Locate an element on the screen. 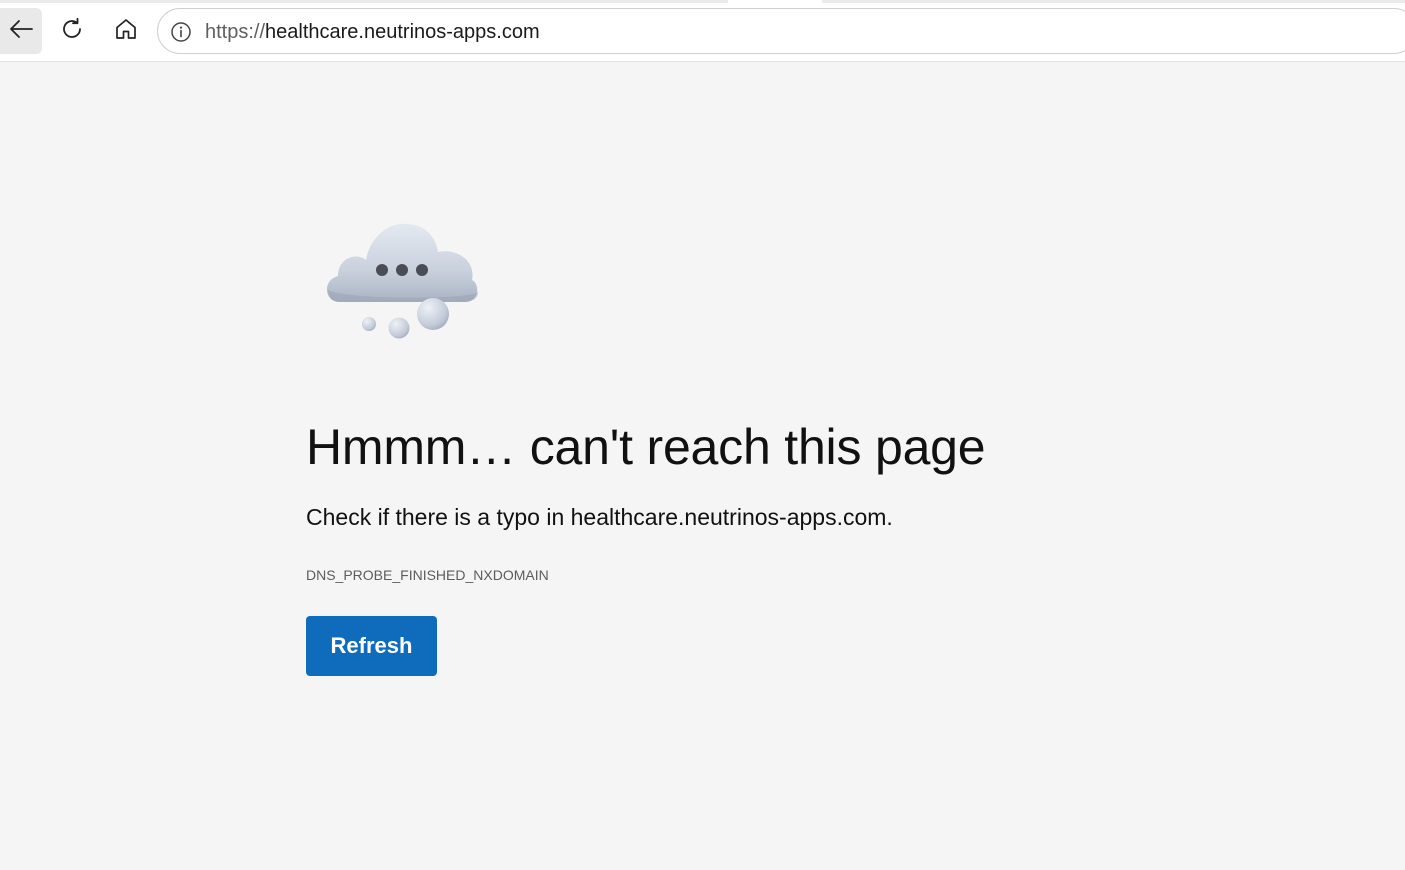 The width and height of the screenshot is (1405, 870). reload-icon is located at coordinates (72, 31).